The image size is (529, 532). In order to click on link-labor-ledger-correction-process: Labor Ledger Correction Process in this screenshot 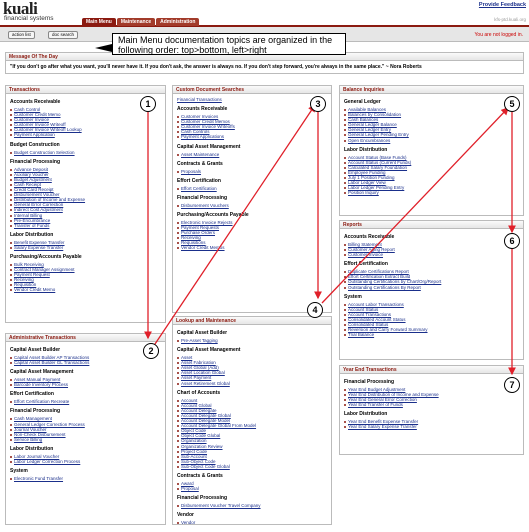, I will do `click(85, 461)`.